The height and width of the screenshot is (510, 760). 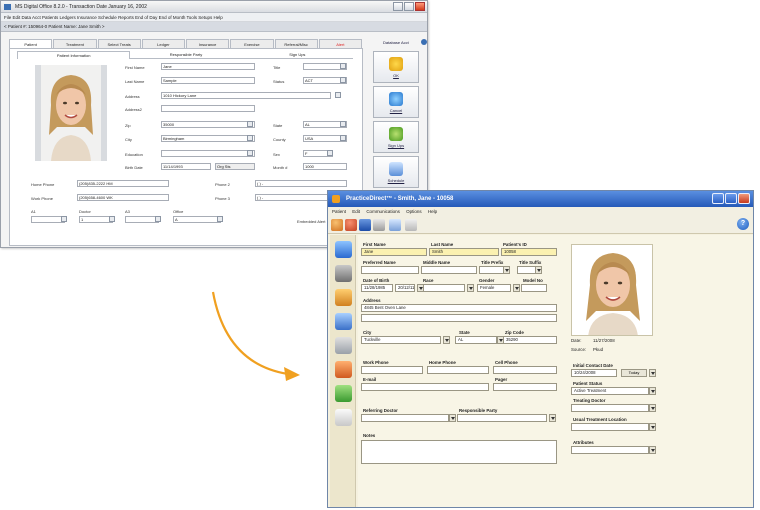 What do you see at coordinates (452, 418) in the screenshot?
I see `referring-doctor-dropdown-icon` at bounding box center [452, 418].